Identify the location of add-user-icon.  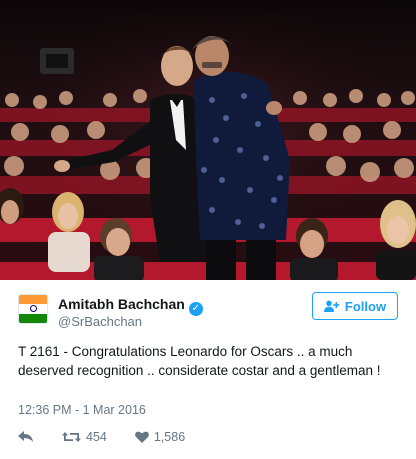
(331, 306).